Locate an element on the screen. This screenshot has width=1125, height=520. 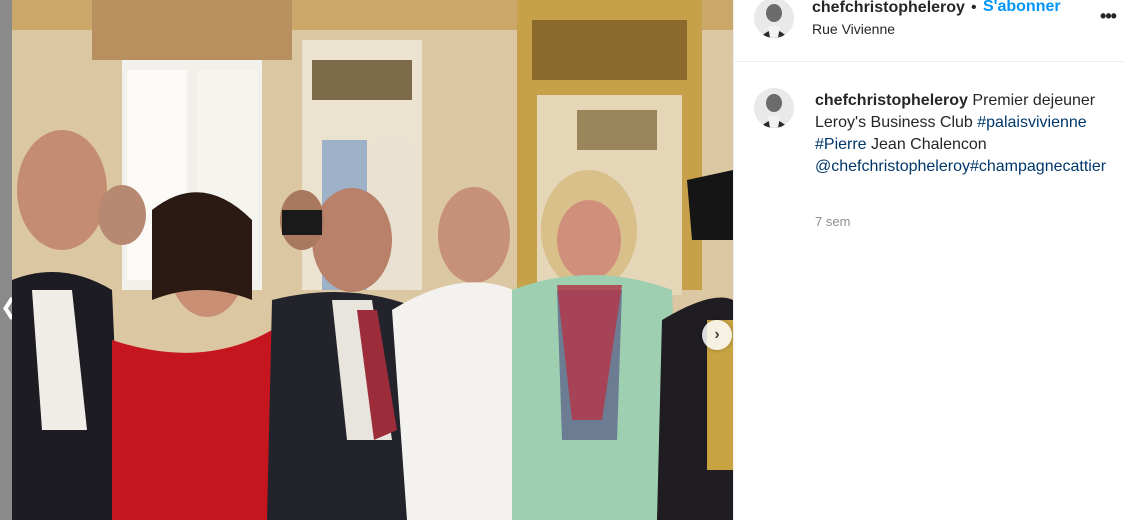
hashtag-champagnecattier: #champagnecattier is located at coordinates (1038, 166).